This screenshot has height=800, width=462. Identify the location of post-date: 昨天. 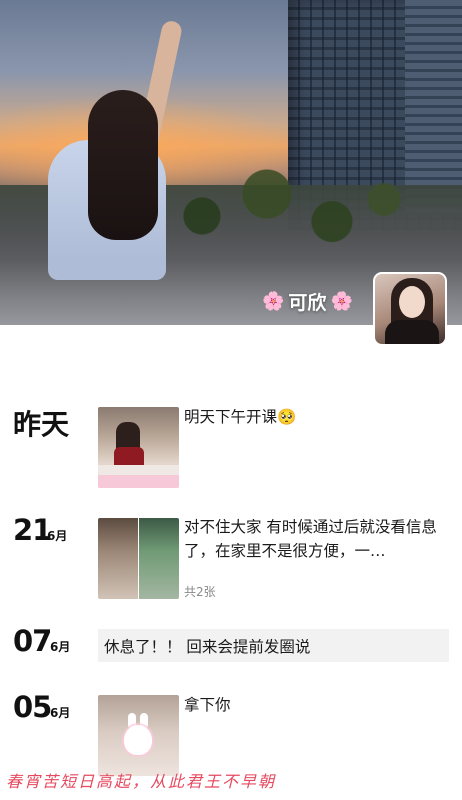
(41, 424).